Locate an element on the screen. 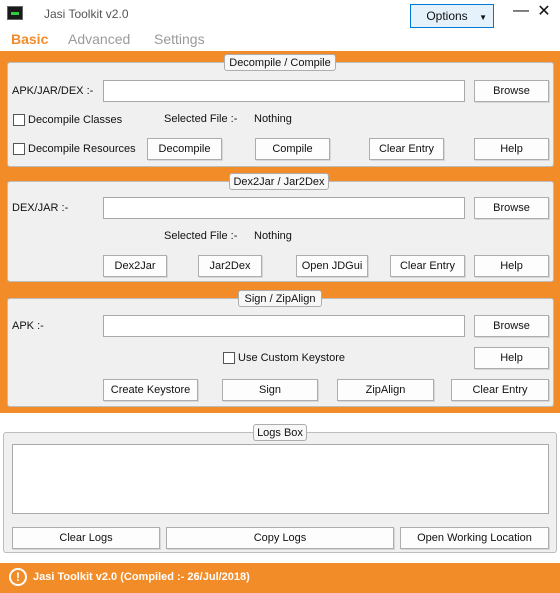 Image resolution: width=560 pixels, height=593 pixels. decompile-button: Decompile is located at coordinates (184, 149).